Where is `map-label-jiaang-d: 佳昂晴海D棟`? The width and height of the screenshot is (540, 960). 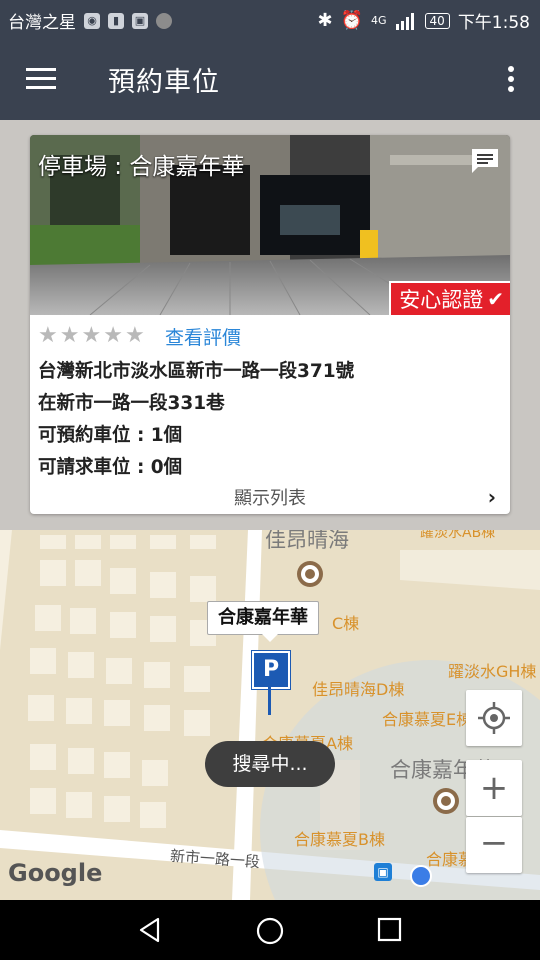 map-label-jiaang-d: 佳昂晴海D棟 is located at coordinates (358, 689).